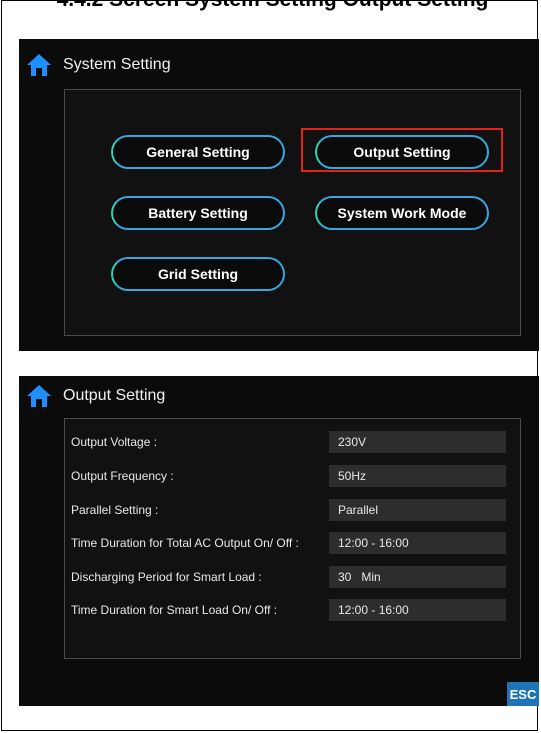 The image size is (541, 733). What do you see at coordinates (417, 510) in the screenshot?
I see `parallel-setting-field: Parallel` at bounding box center [417, 510].